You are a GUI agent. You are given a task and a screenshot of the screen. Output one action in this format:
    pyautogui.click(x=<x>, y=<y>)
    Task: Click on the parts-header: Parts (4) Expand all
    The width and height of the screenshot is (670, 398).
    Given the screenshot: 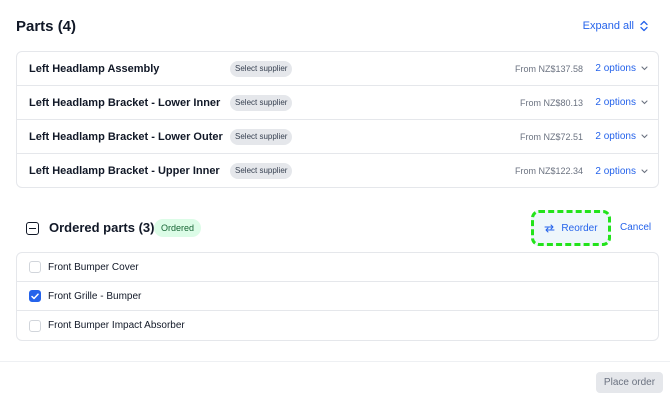 What is the action you would take?
    pyautogui.click(x=335, y=26)
    